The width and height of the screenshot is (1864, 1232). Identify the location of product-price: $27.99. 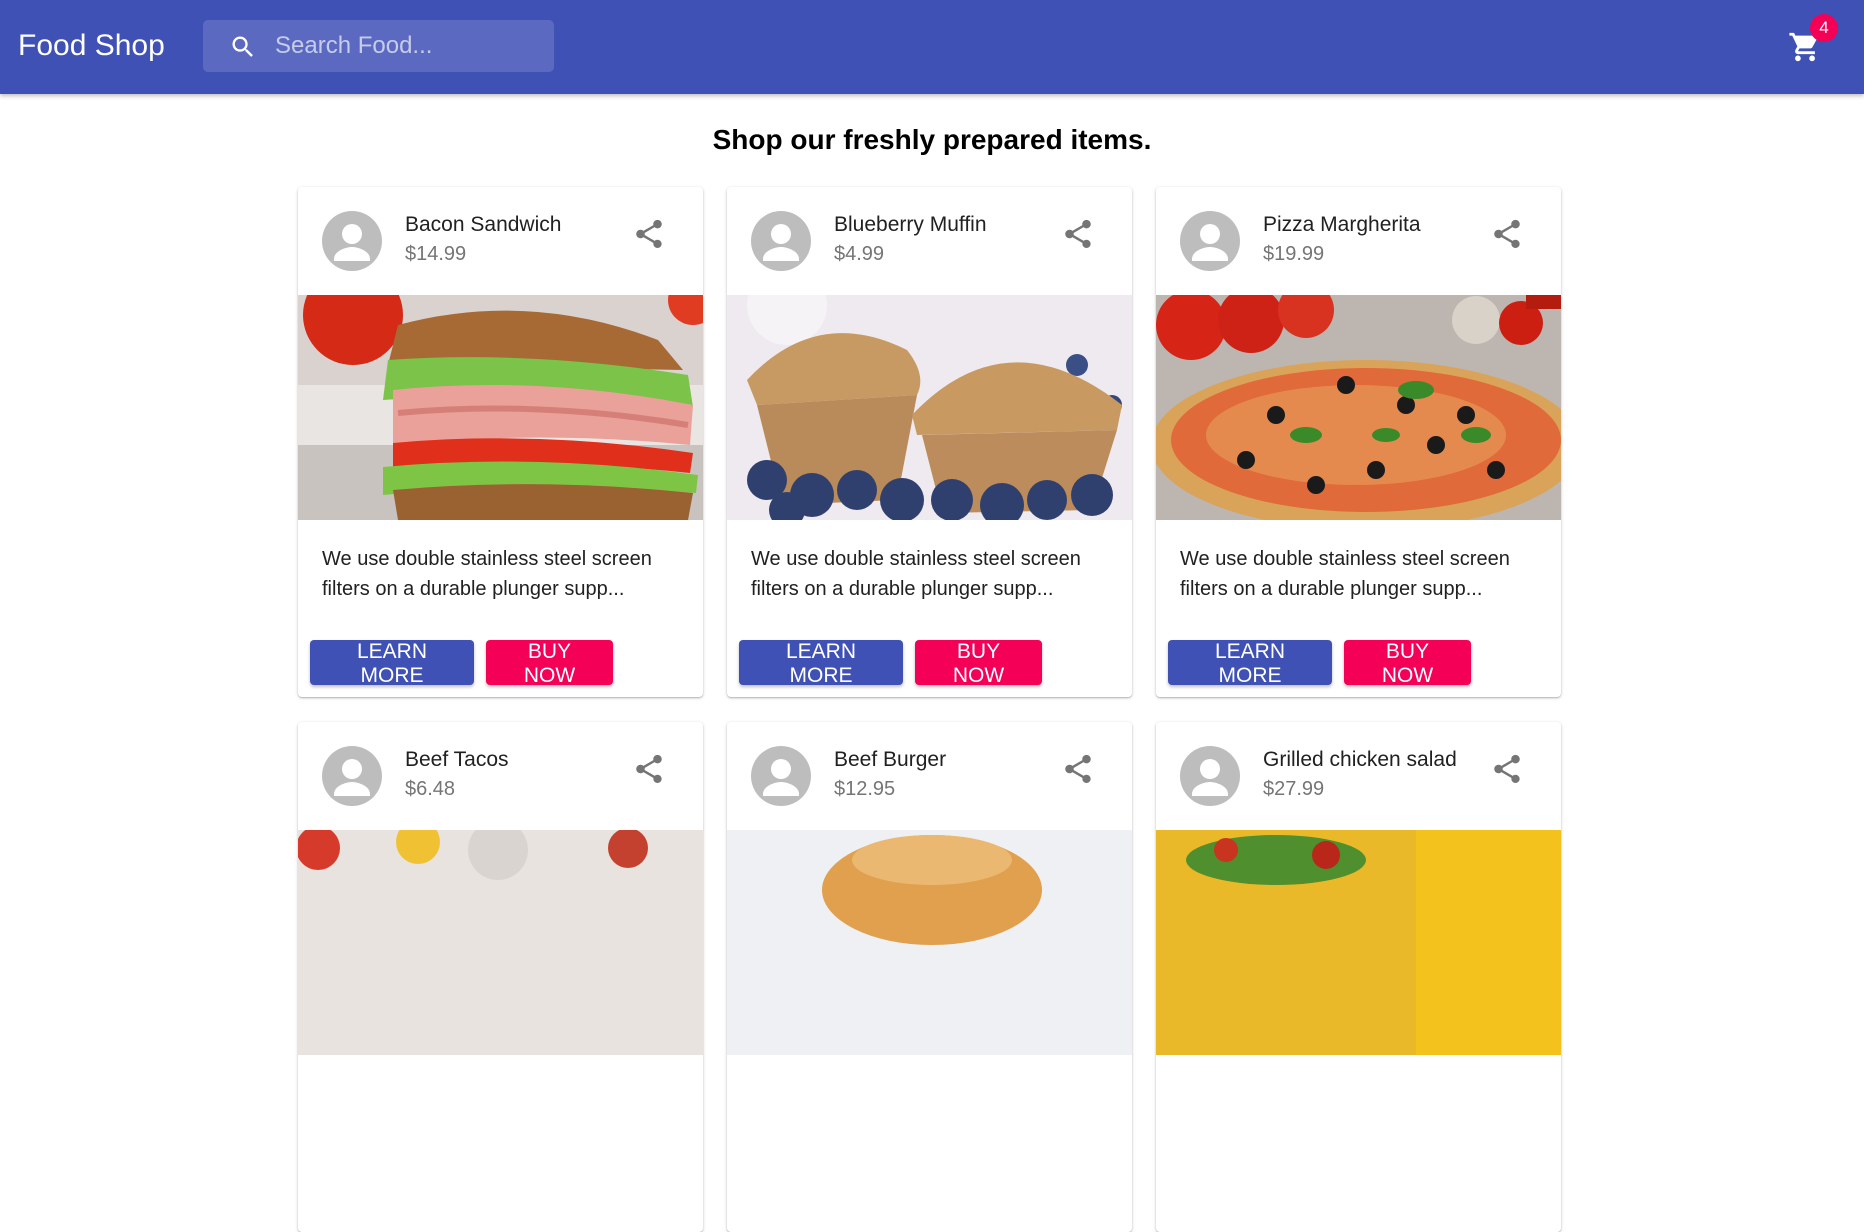
(1294, 789).